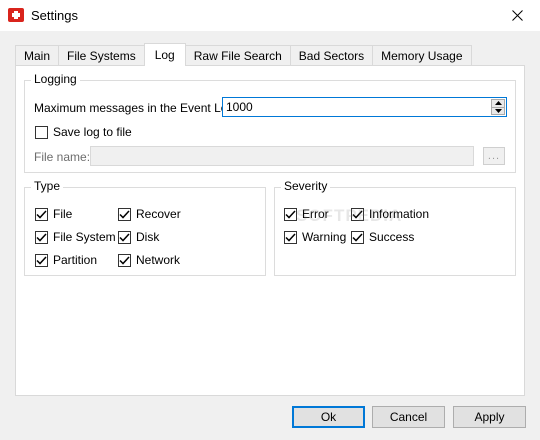 The width and height of the screenshot is (540, 440). I want to click on max-messages-label: Maximum messages in the Event Log:, so click(136, 108).